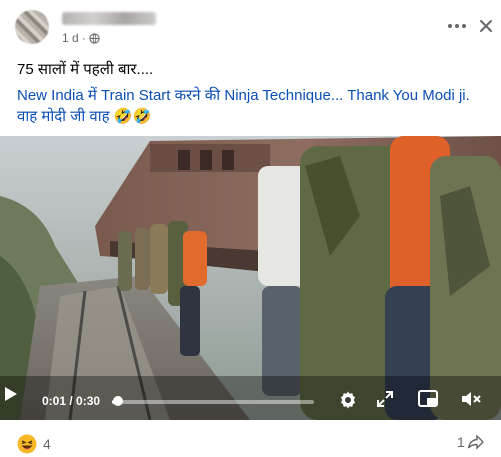  I want to click on picture-in-picture-button, so click(430, 402).